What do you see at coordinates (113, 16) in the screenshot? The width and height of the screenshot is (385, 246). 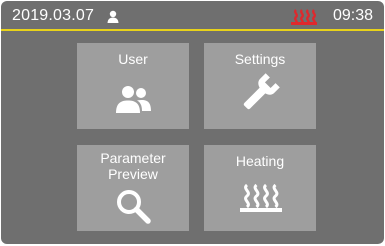 I see `user-icon` at bounding box center [113, 16].